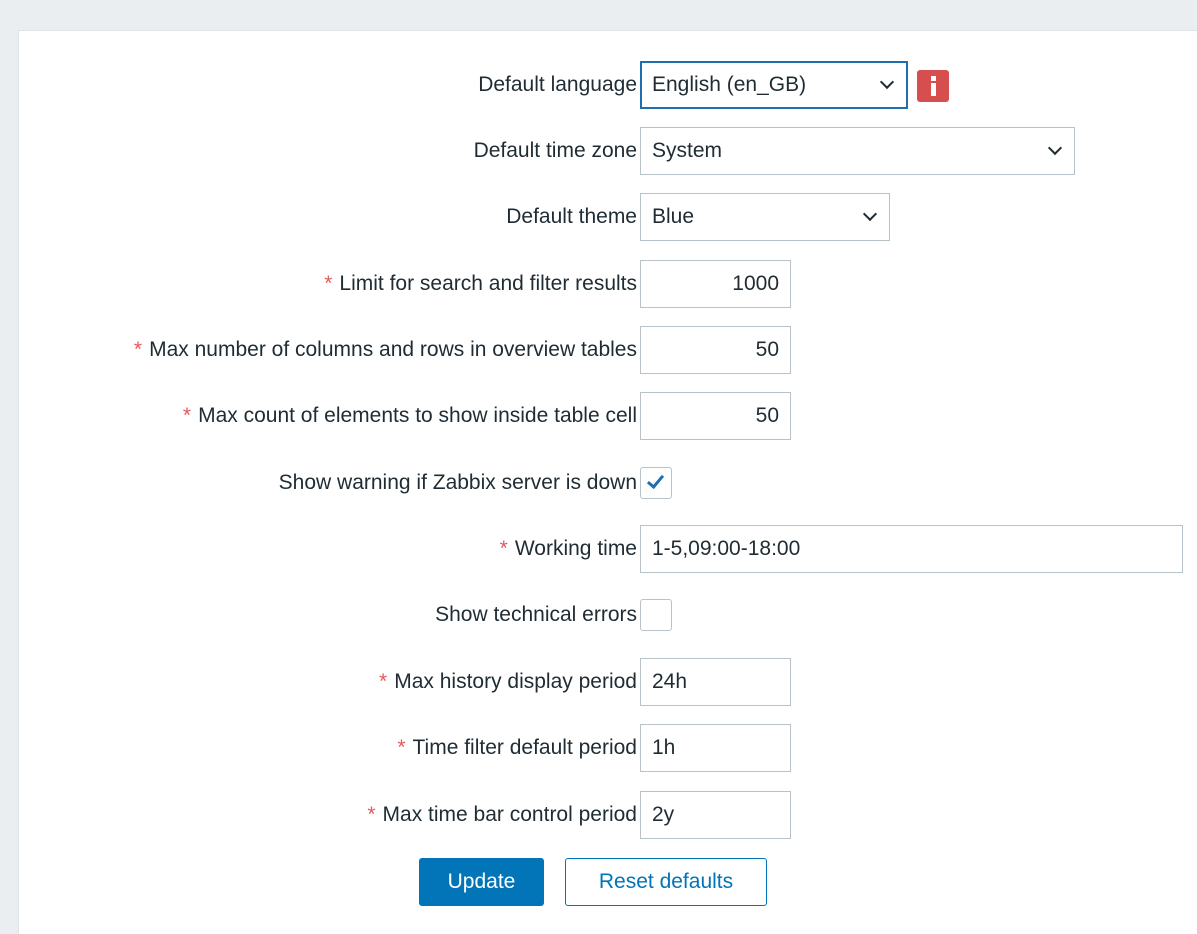  I want to click on update-button: Update, so click(481, 882).